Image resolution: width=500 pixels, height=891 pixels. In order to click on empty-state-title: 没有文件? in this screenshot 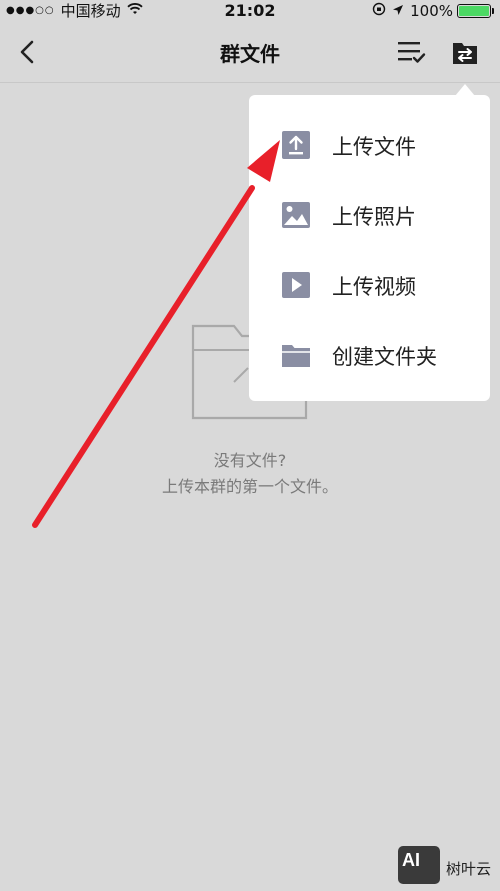, I will do `click(250, 460)`.